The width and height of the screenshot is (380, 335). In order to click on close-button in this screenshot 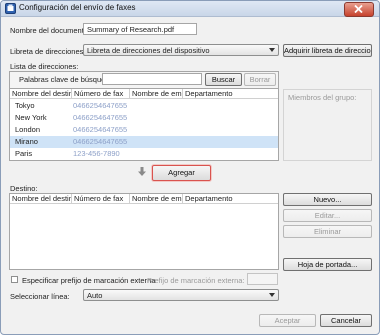, I will do `click(359, 9)`.